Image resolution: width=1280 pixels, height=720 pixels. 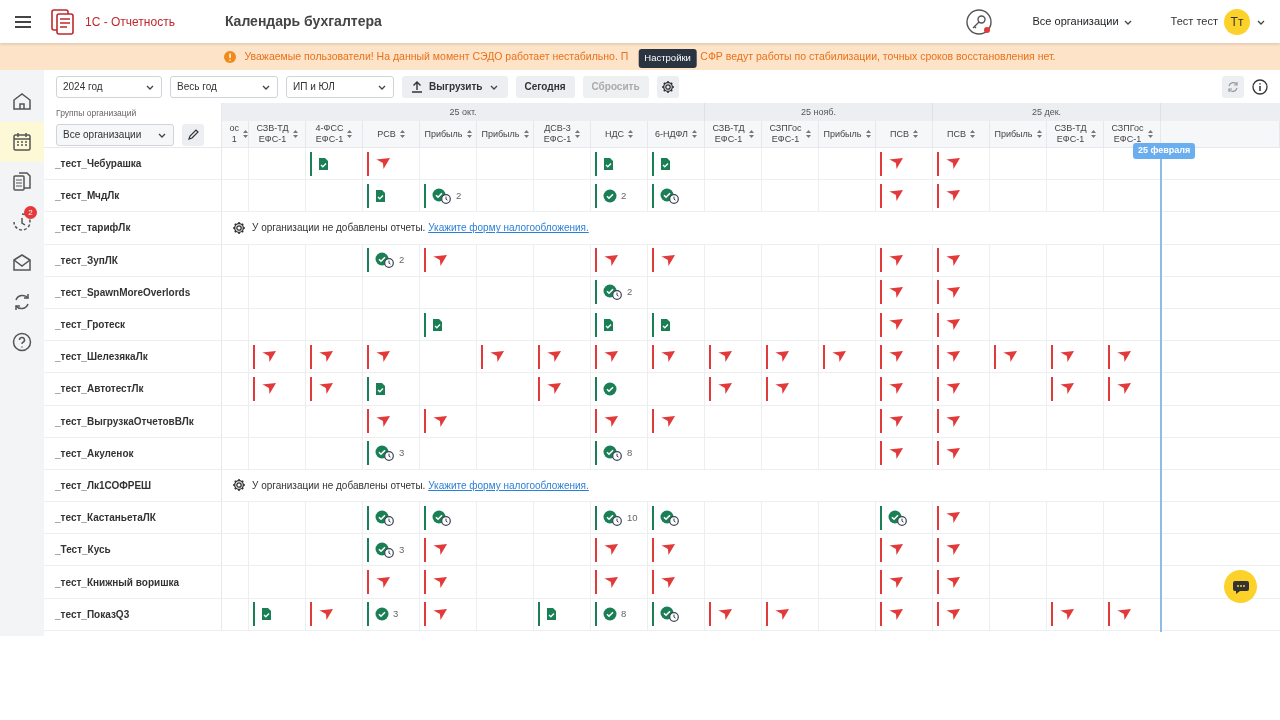 I want to click on app-name: 1С - Отчетность, so click(x=130, y=21).